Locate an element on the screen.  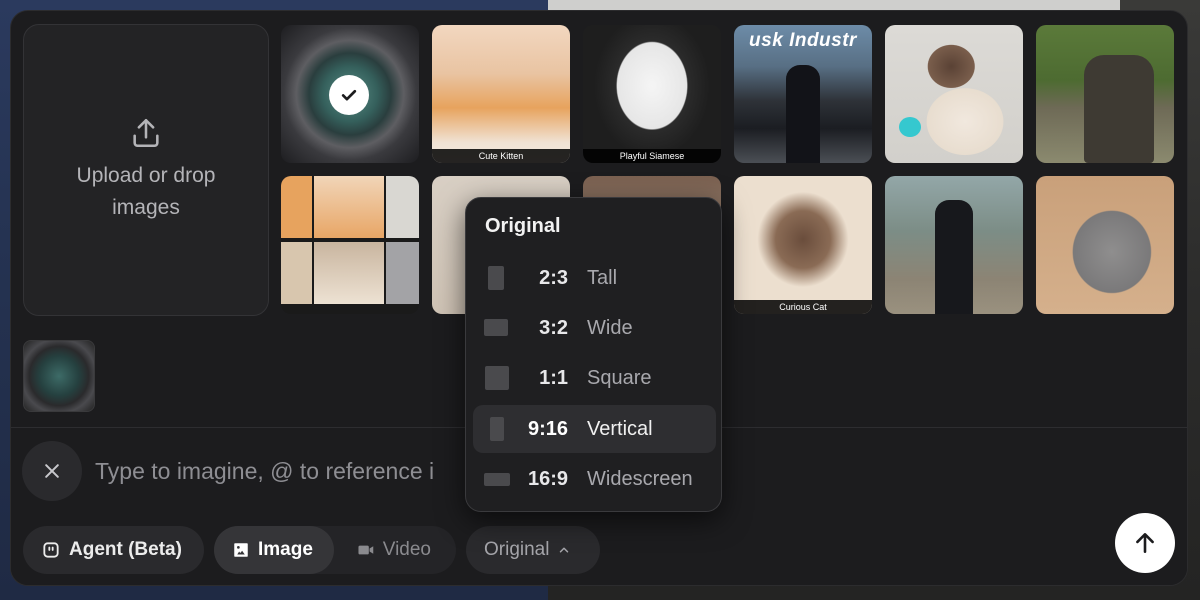
upload-icon is located at coordinates (146, 133).